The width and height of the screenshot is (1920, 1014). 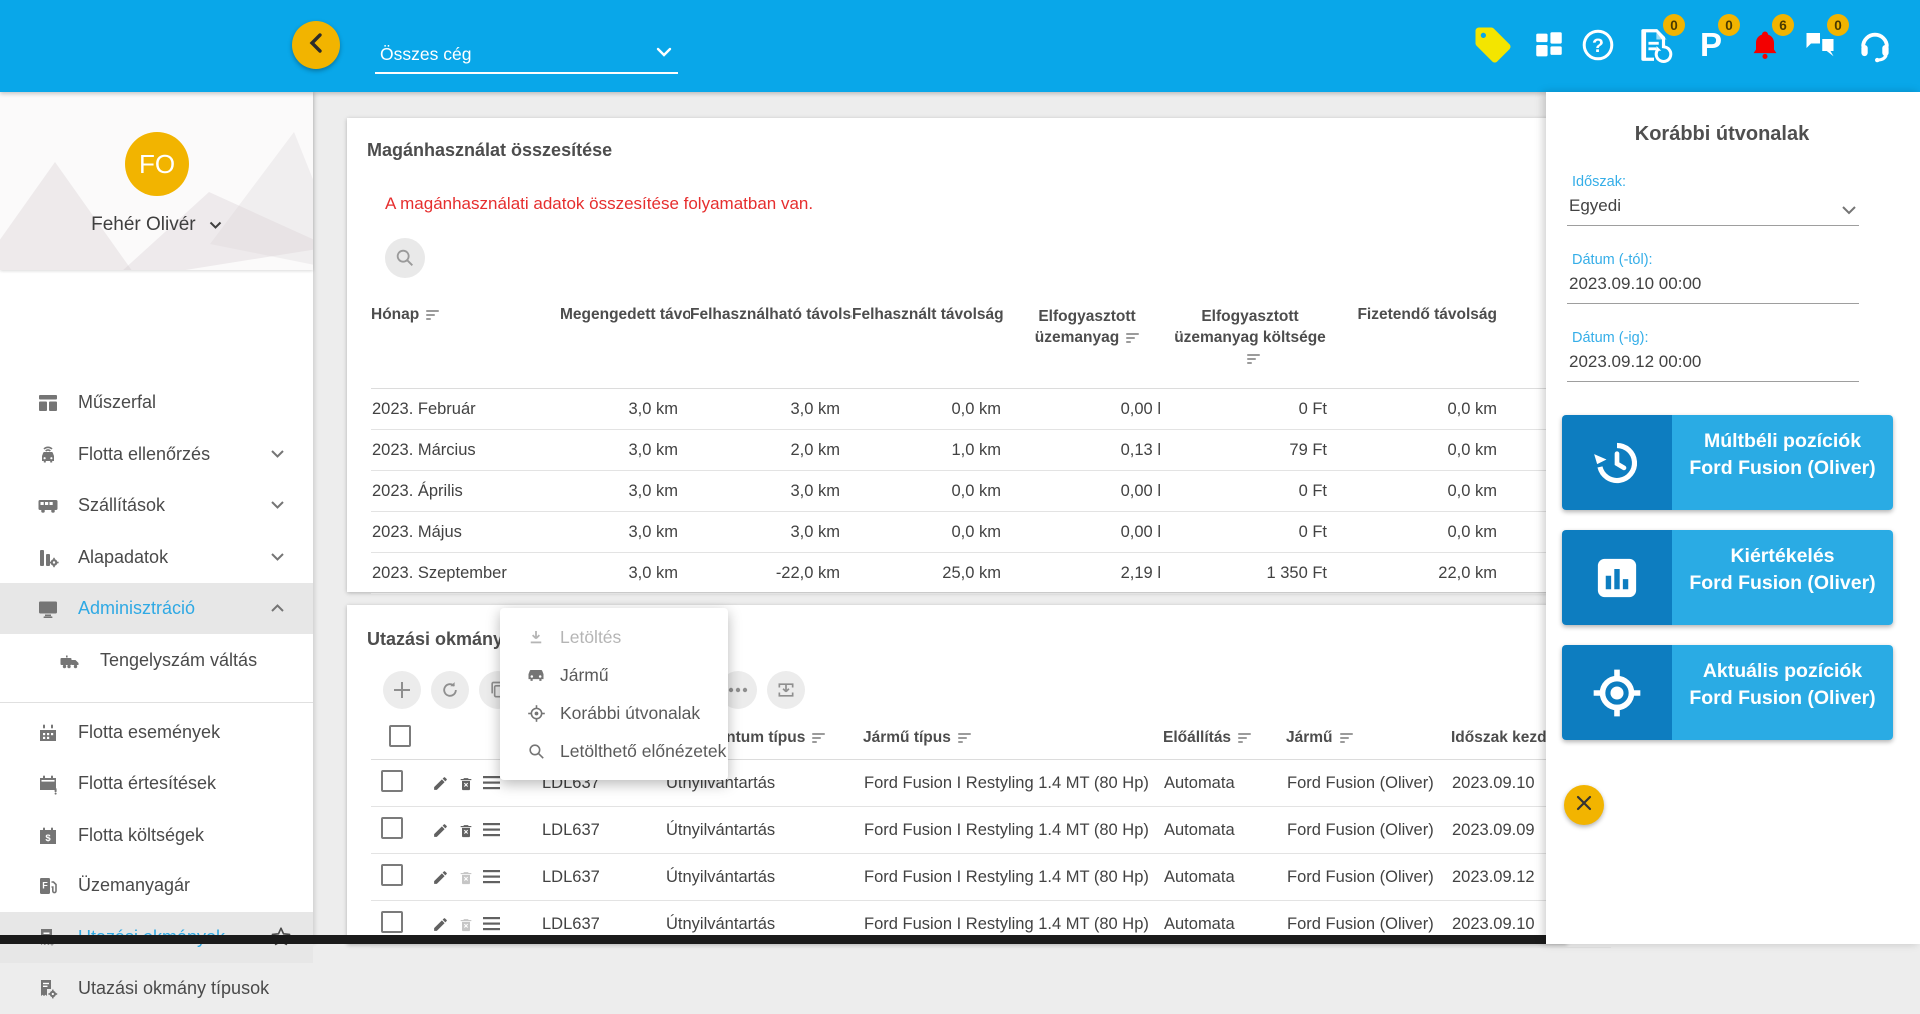 What do you see at coordinates (156, 660) in the screenshot?
I see `sidebar-item-axle-change: Tengelyszám váltás` at bounding box center [156, 660].